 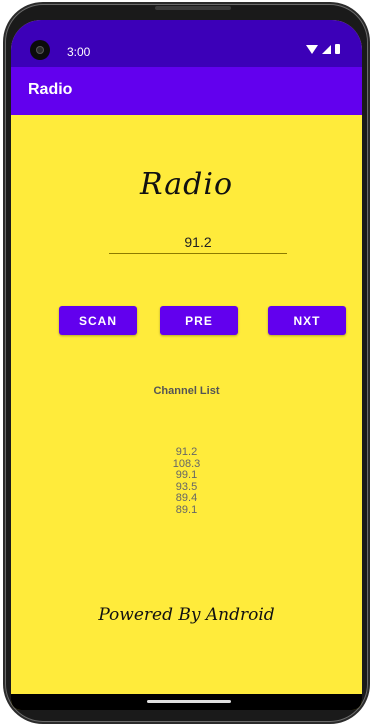 I want to click on status-icons, so click(x=323, y=49).